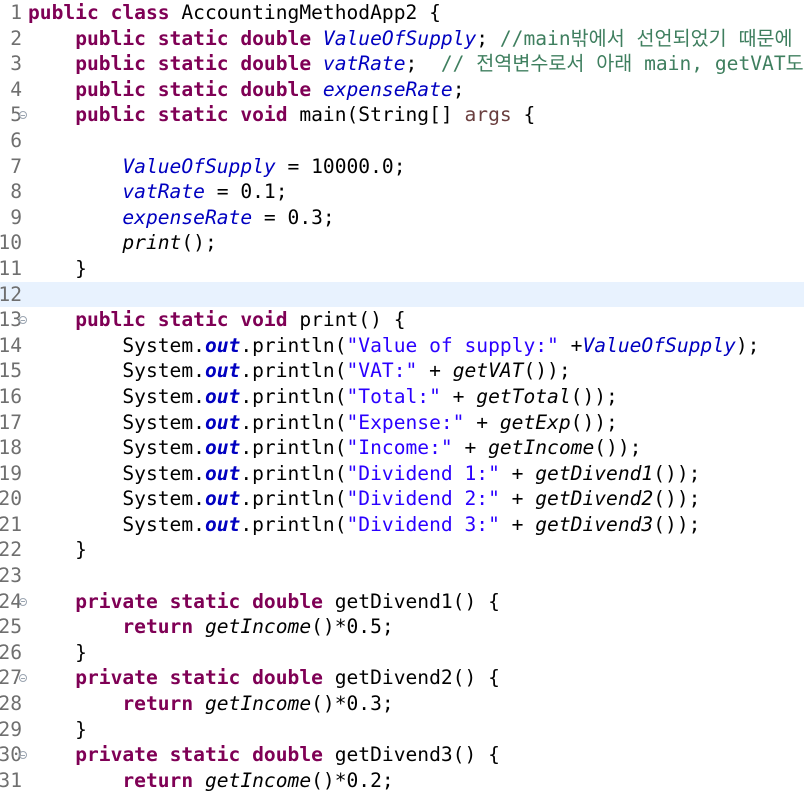 The height and width of the screenshot is (793, 804). Describe the element at coordinates (305, 12) in the screenshot. I see `code-token: AccountingMethodApp2 {` at that location.